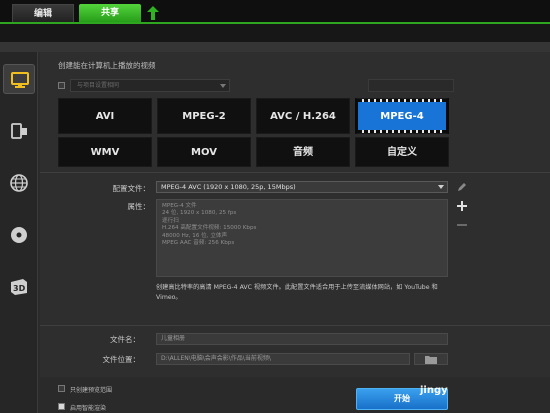 Image resolution: width=550 pixels, height=413 pixels. I want to click on preview-range-label: 只创建预览范围, so click(91, 390).